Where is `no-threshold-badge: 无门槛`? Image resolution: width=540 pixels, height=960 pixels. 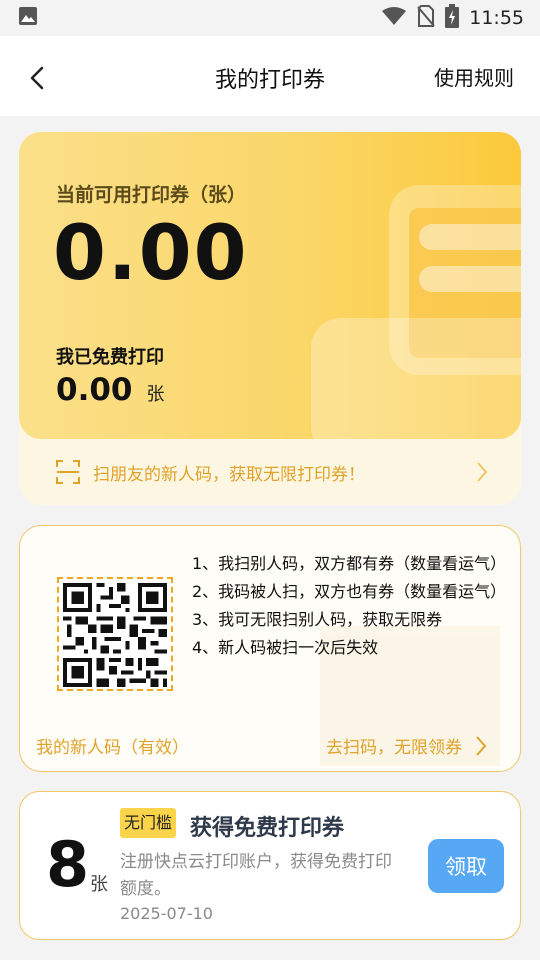
no-threshold-badge: 无门槛 is located at coordinates (148, 823).